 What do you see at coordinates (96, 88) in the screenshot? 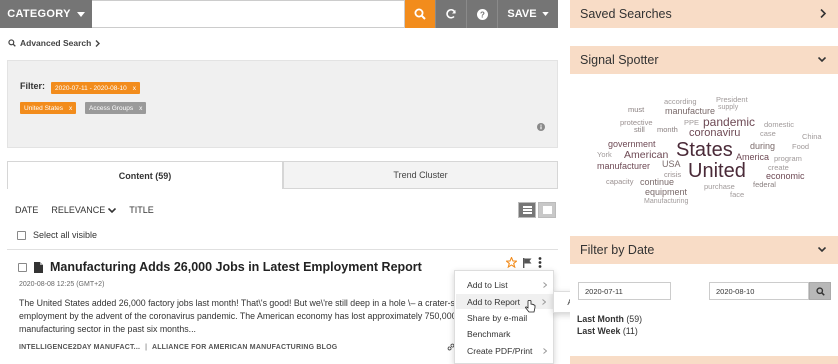
I see `date-filter-chip: 2020-07-11 - 2020-08-10 x` at bounding box center [96, 88].